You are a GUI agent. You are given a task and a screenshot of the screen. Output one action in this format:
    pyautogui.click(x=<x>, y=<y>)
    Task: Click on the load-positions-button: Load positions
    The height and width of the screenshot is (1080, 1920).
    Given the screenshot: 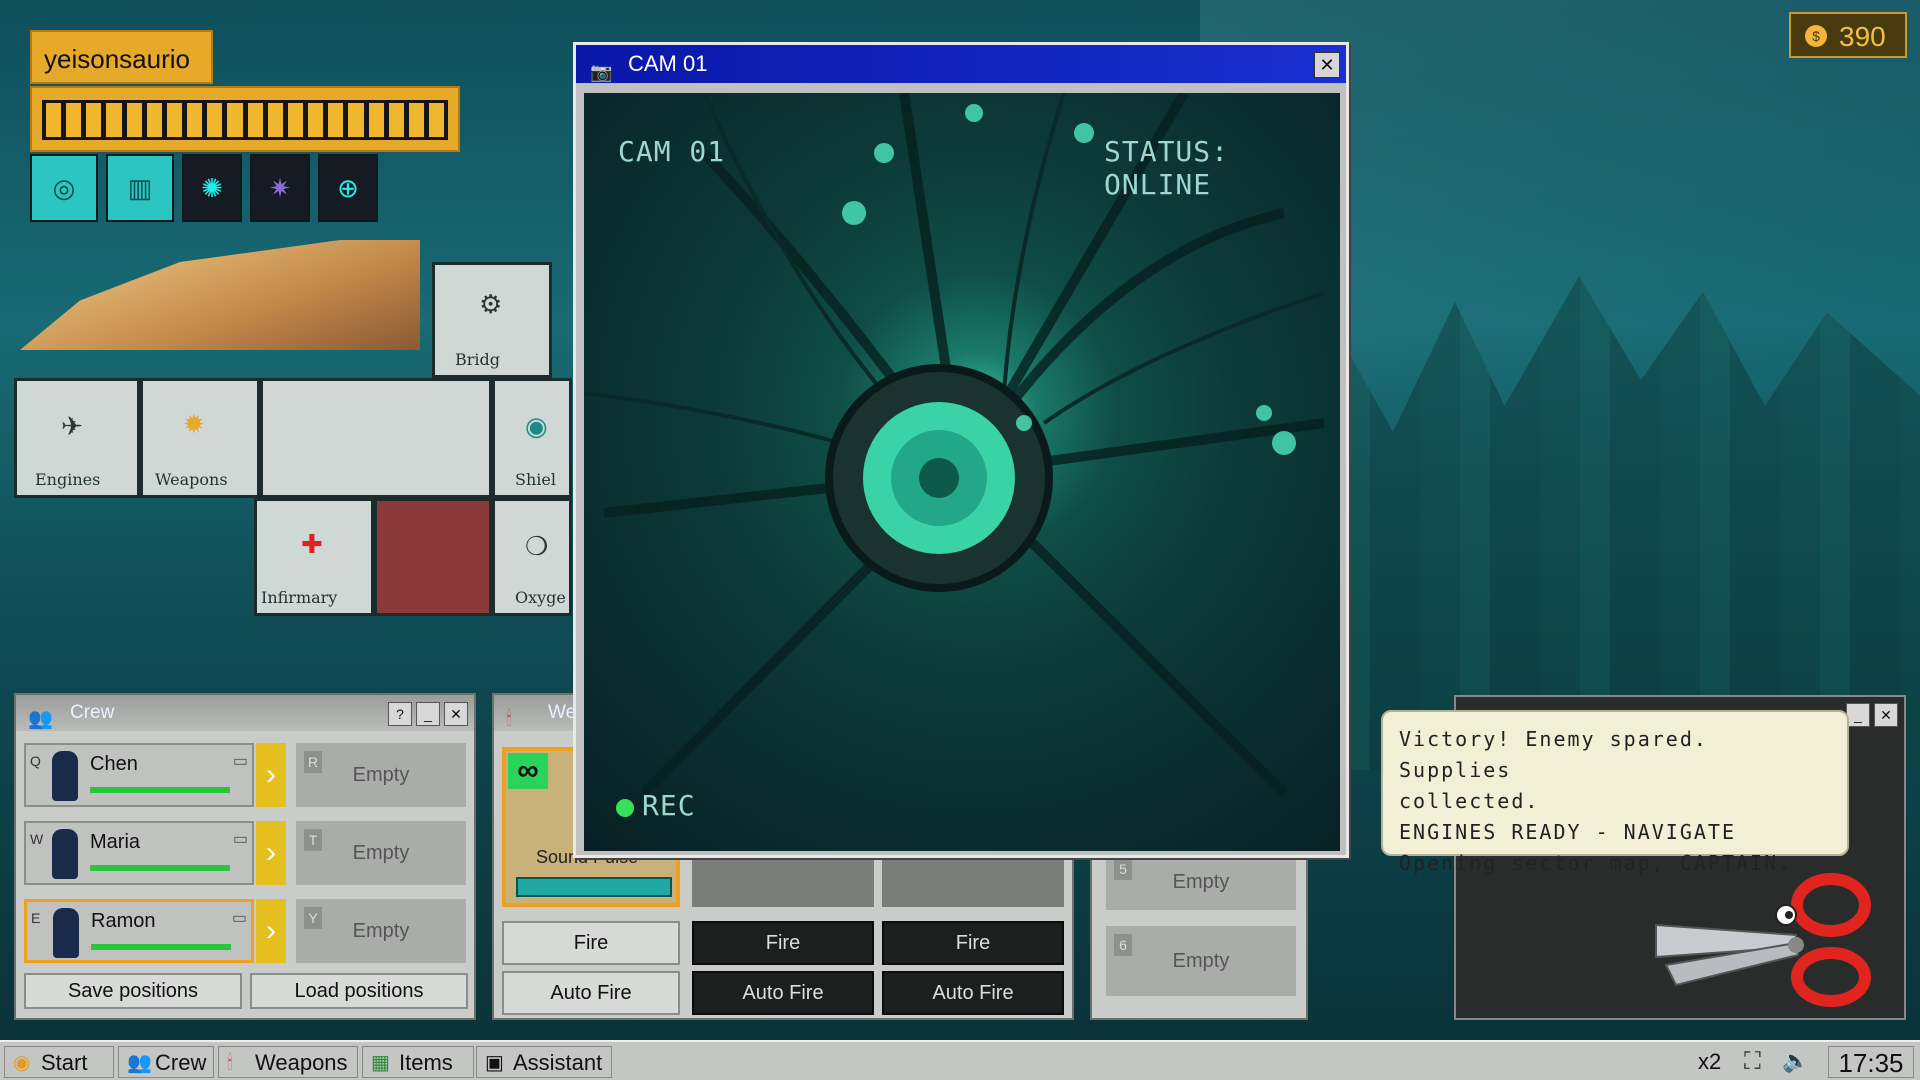 What is the action you would take?
    pyautogui.click(x=359, y=991)
    